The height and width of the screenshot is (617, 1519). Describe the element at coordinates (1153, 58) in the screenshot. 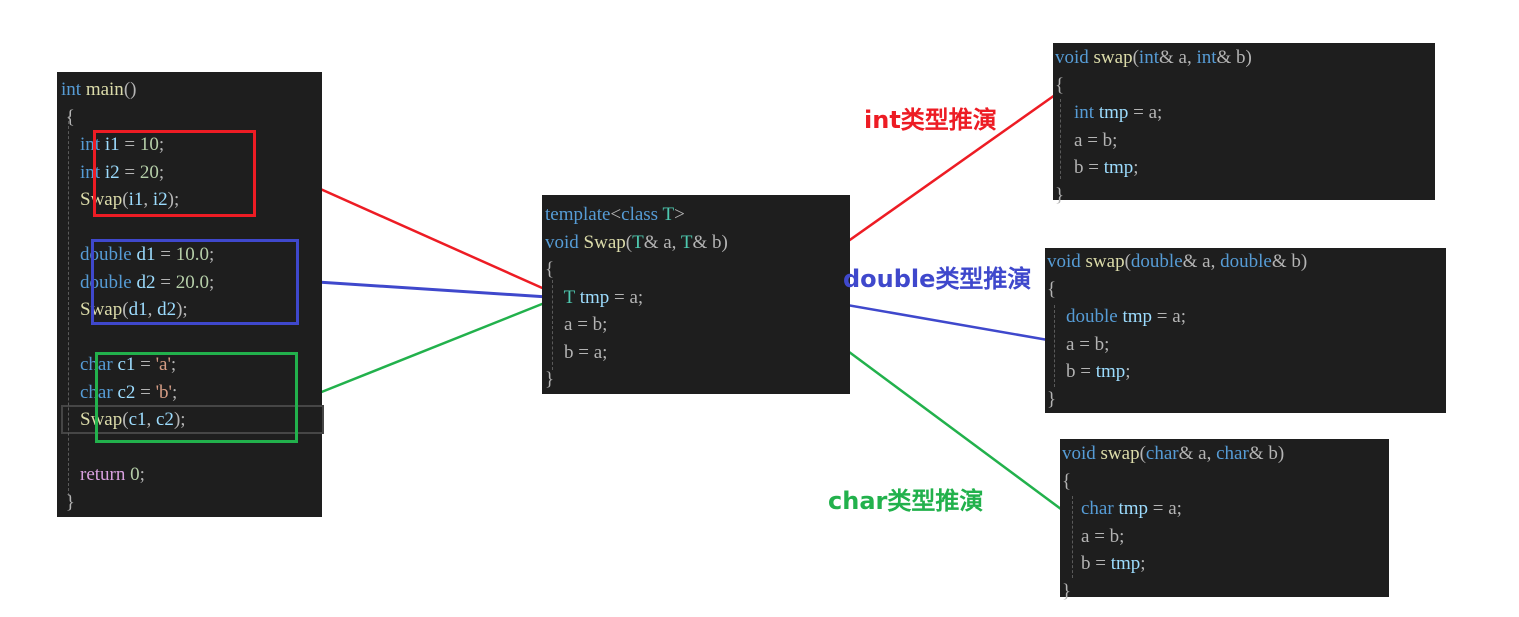

I see `code-line: void swap(int& a, int& b)` at that location.